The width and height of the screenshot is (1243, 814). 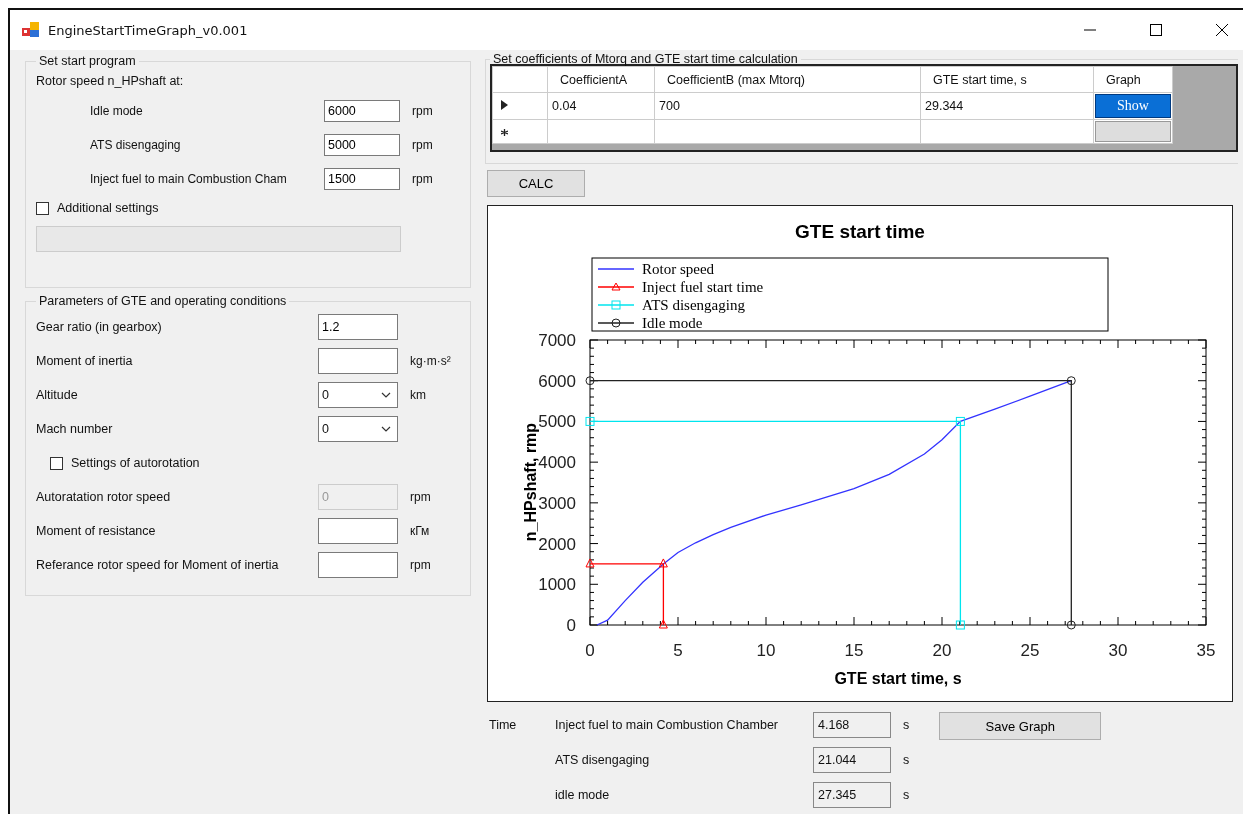 I want to click on legend-label: Inject fuel start time, so click(x=703, y=287).